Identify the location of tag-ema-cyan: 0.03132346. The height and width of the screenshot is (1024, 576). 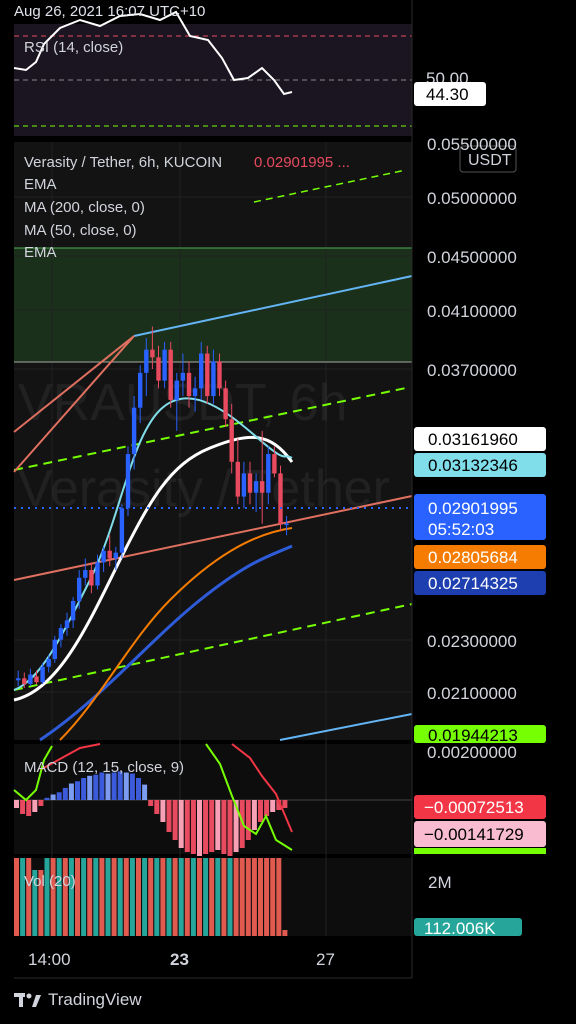
(473, 465).